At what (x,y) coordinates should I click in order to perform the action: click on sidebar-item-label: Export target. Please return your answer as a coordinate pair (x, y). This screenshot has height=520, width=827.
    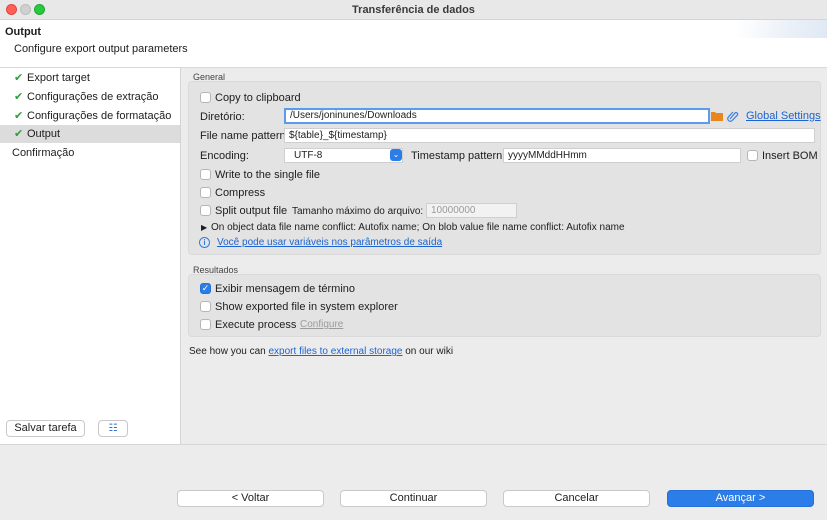
    Looking at the image, I should click on (58, 78).